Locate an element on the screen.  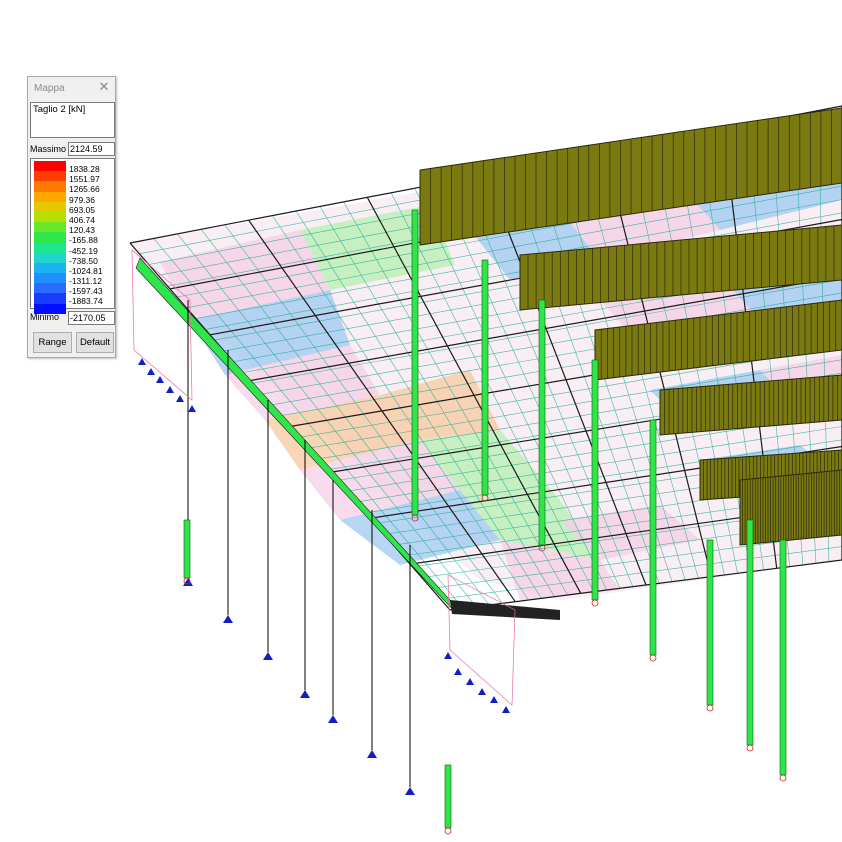
default-button: Default is located at coordinates (95, 342).